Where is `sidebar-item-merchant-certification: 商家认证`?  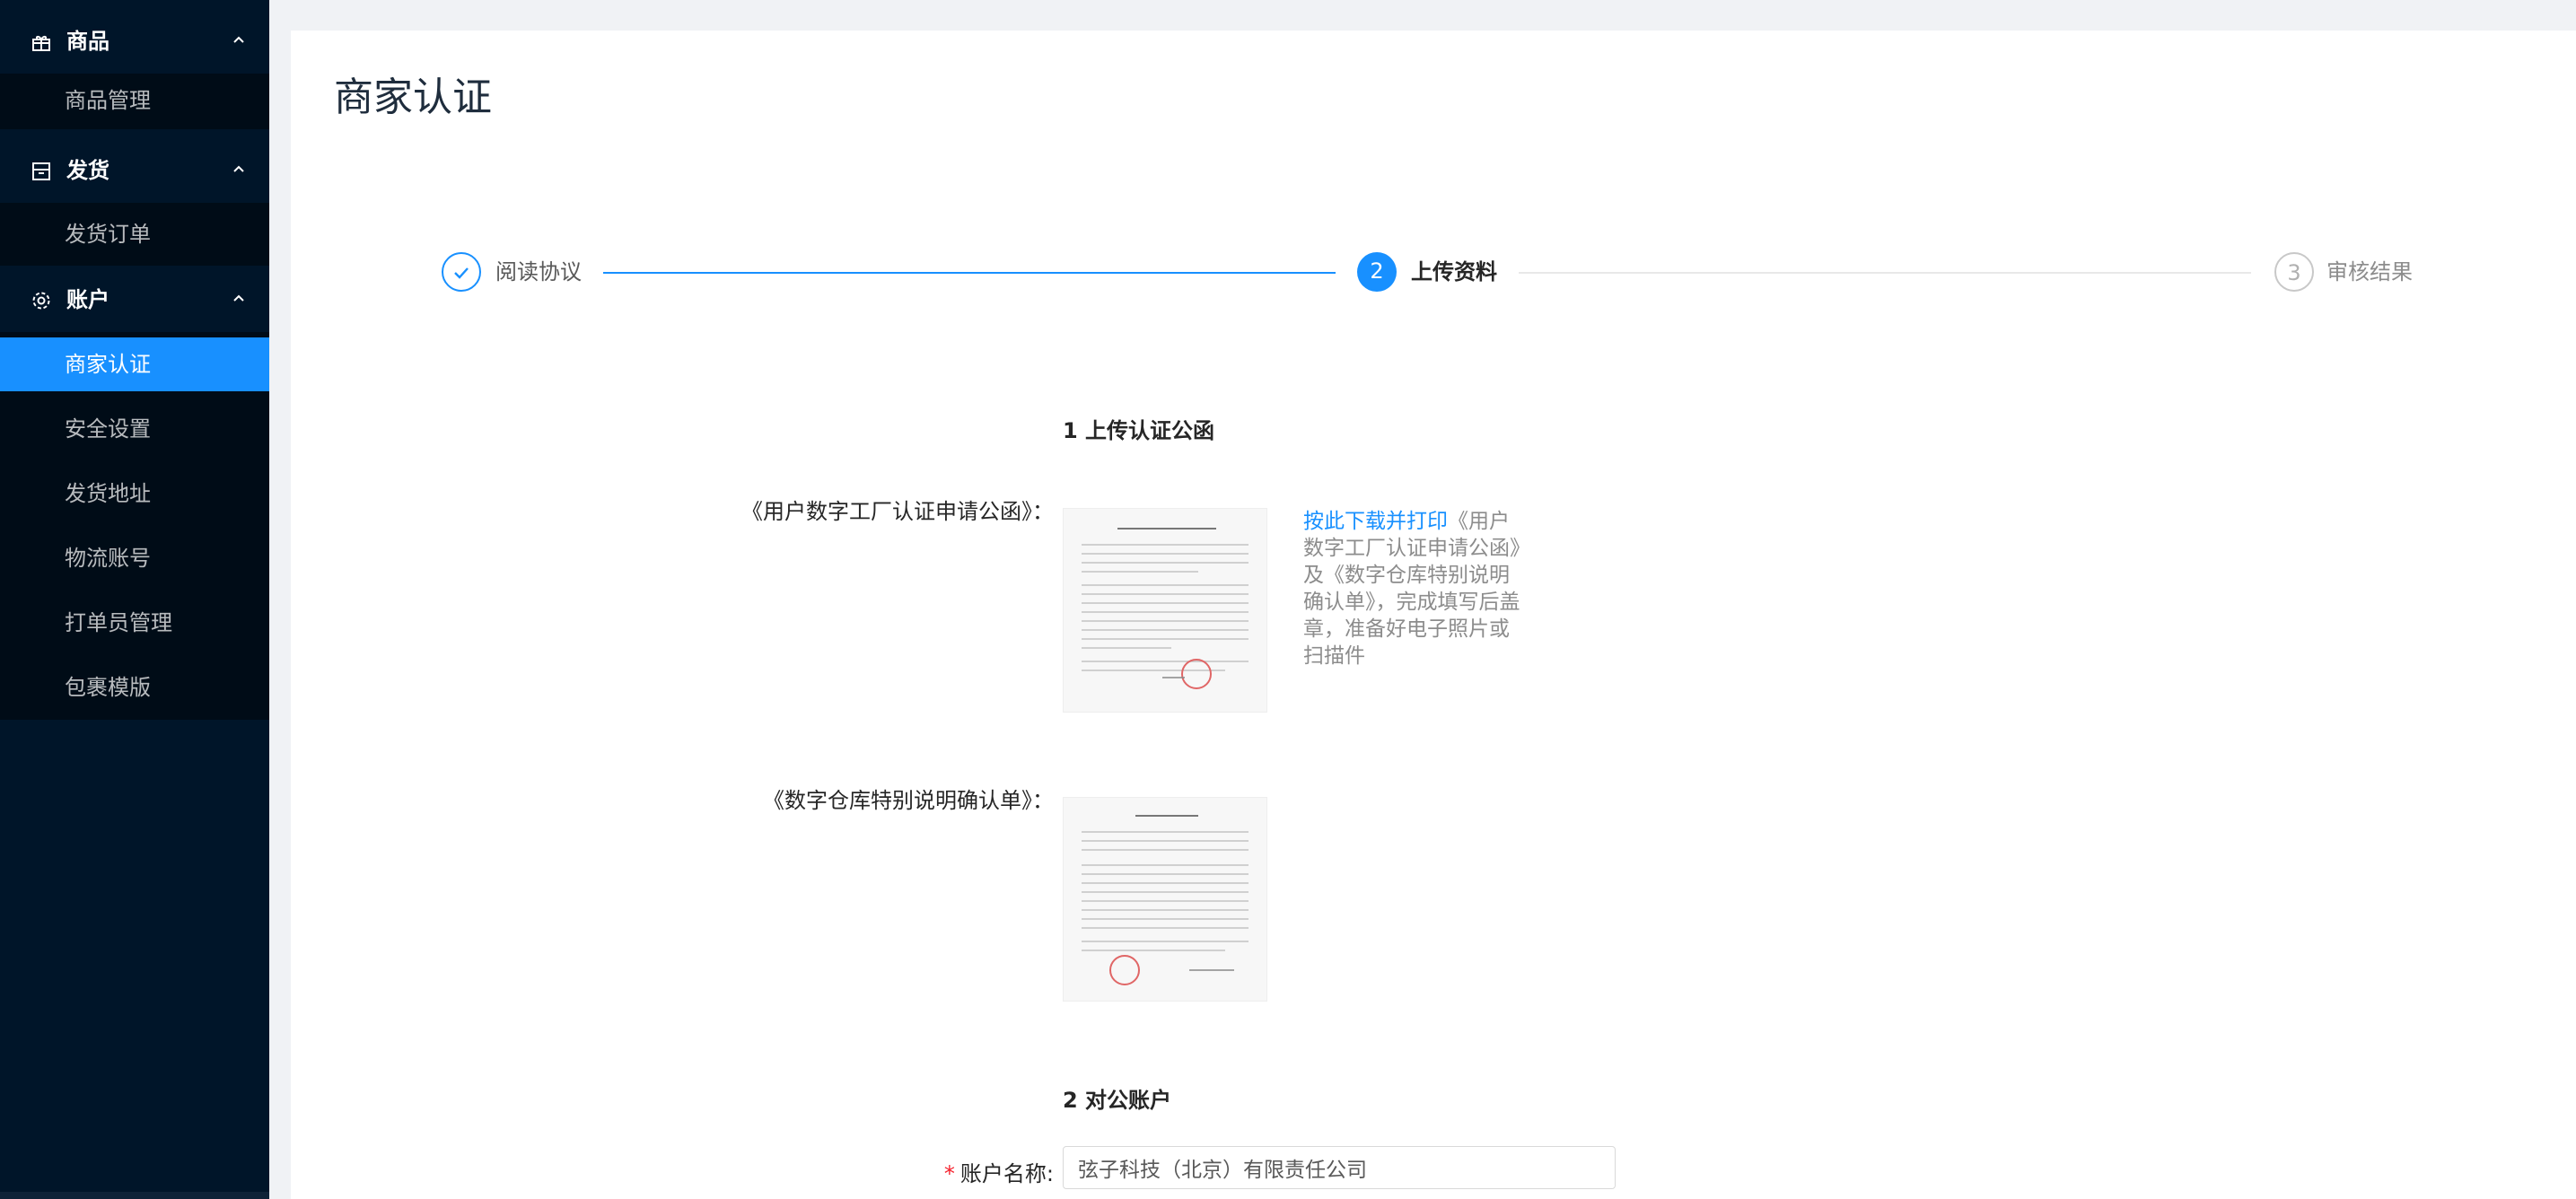
sidebar-item-merchant-certification: 商家认证 is located at coordinates (134, 364).